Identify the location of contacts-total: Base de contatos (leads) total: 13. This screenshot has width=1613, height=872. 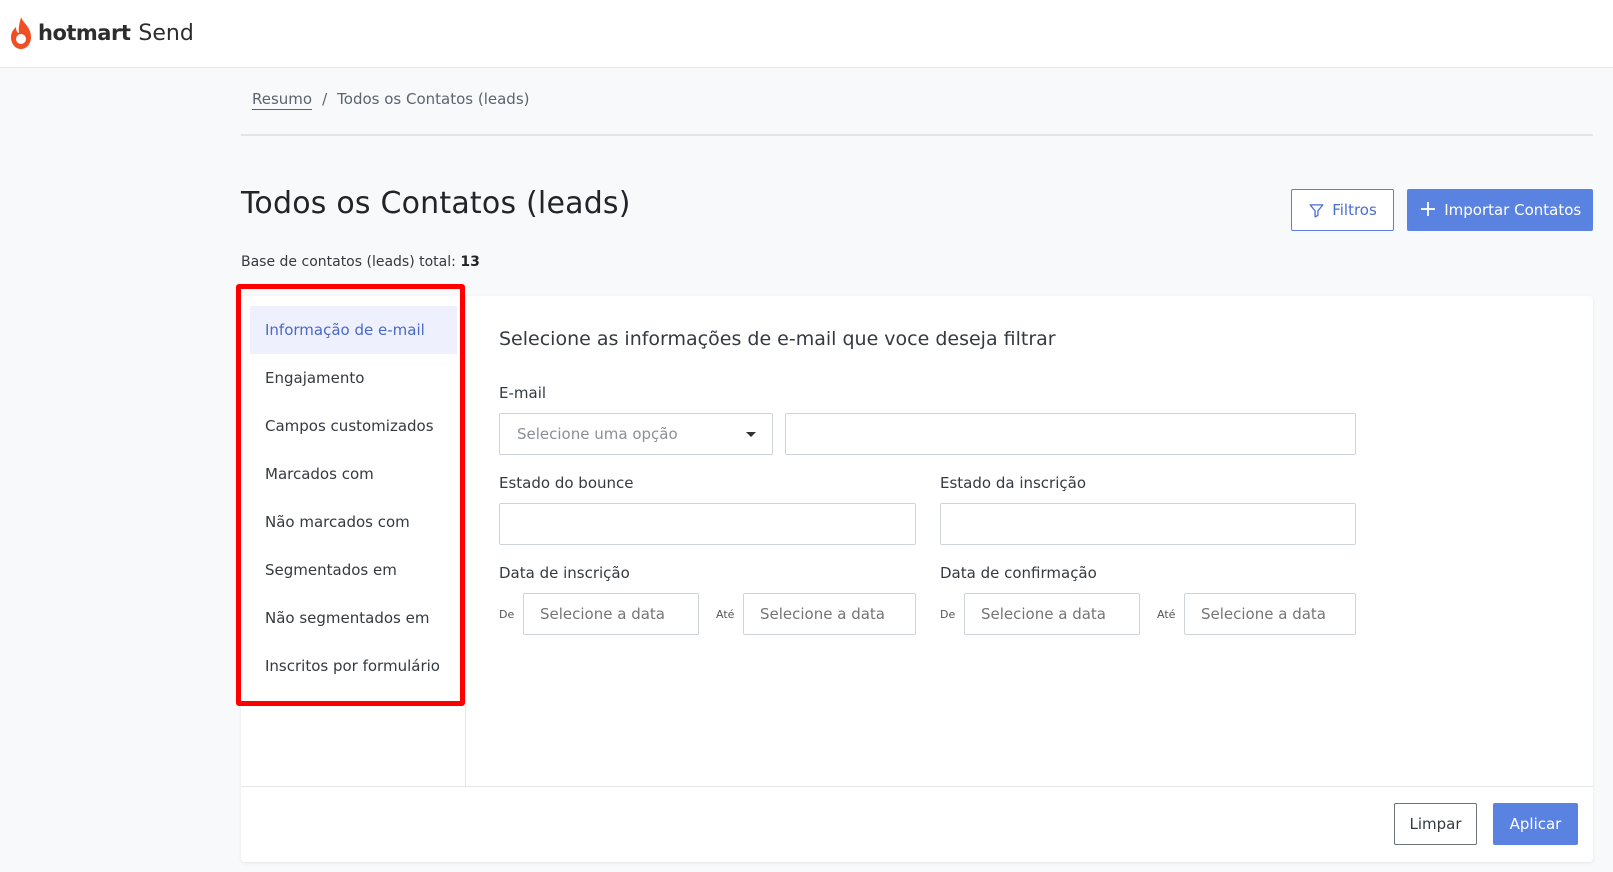
(360, 262).